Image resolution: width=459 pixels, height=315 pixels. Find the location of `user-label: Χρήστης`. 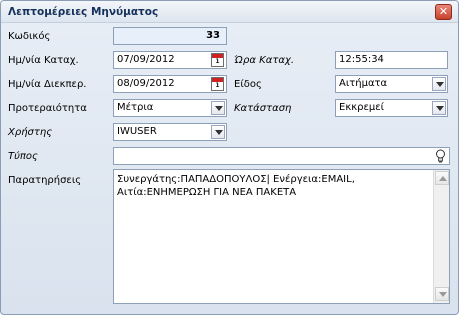

user-label: Χρήστης is located at coordinates (30, 132).